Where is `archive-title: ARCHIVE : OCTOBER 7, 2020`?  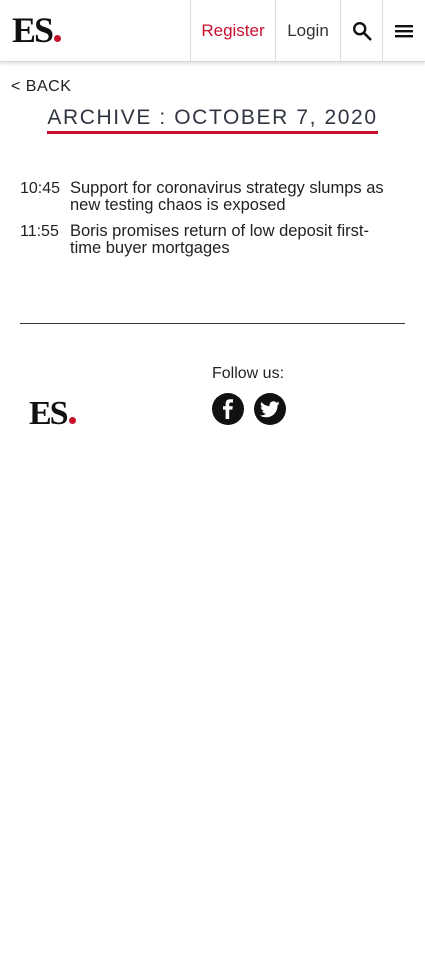
archive-title: ARCHIVE : OCTOBER 7, 2020 is located at coordinates (212, 120).